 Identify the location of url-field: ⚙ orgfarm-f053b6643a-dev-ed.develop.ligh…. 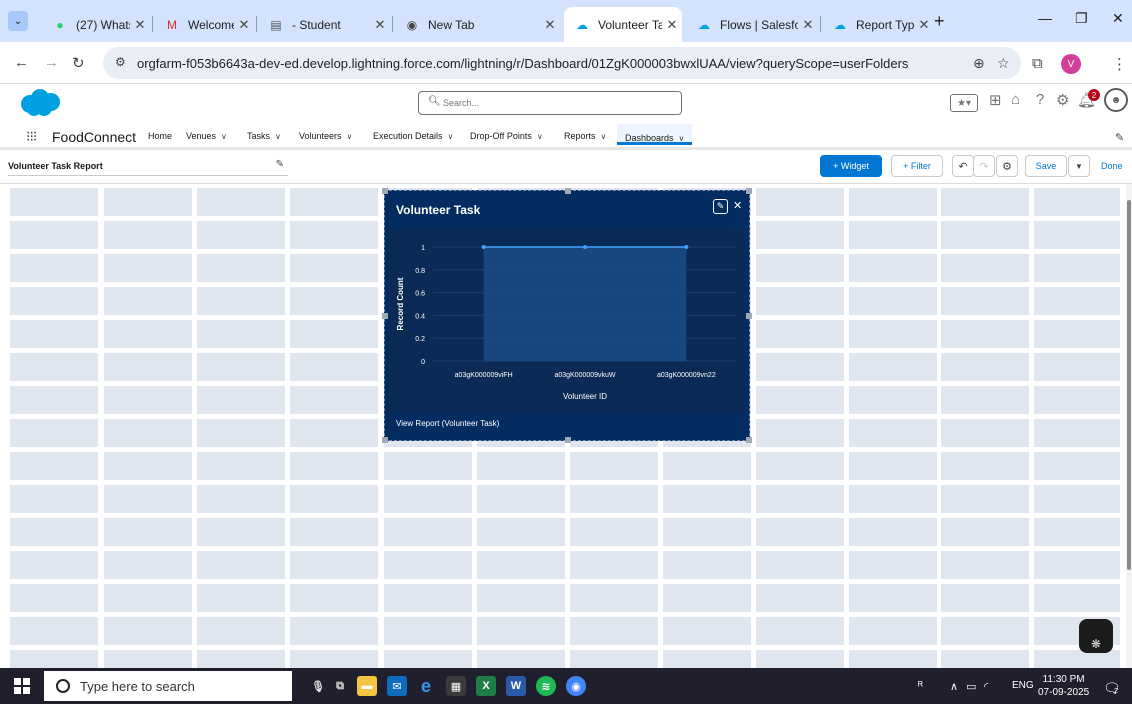
(562, 63).